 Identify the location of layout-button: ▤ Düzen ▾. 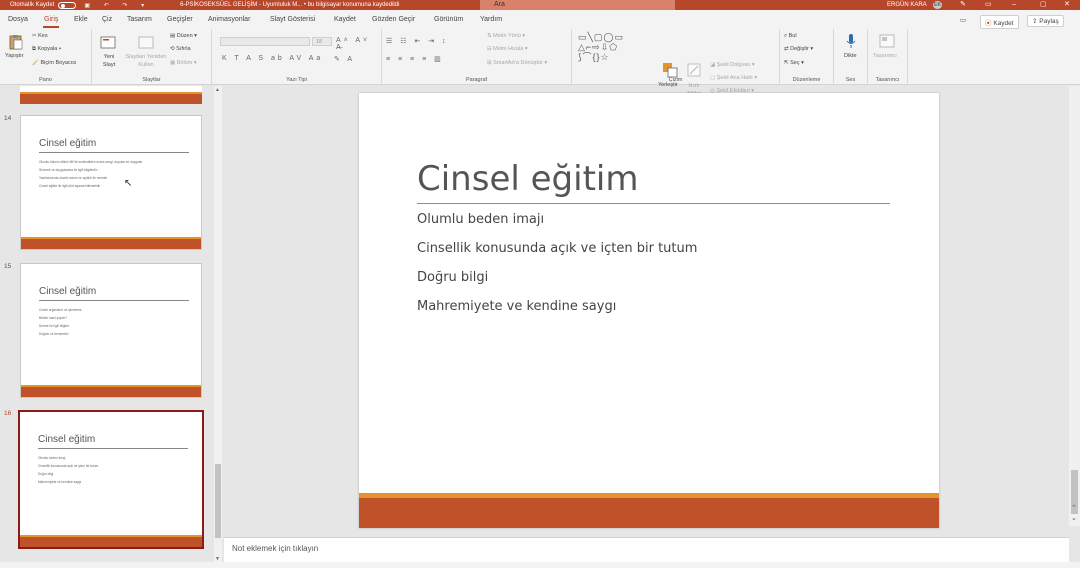
(183, 36).